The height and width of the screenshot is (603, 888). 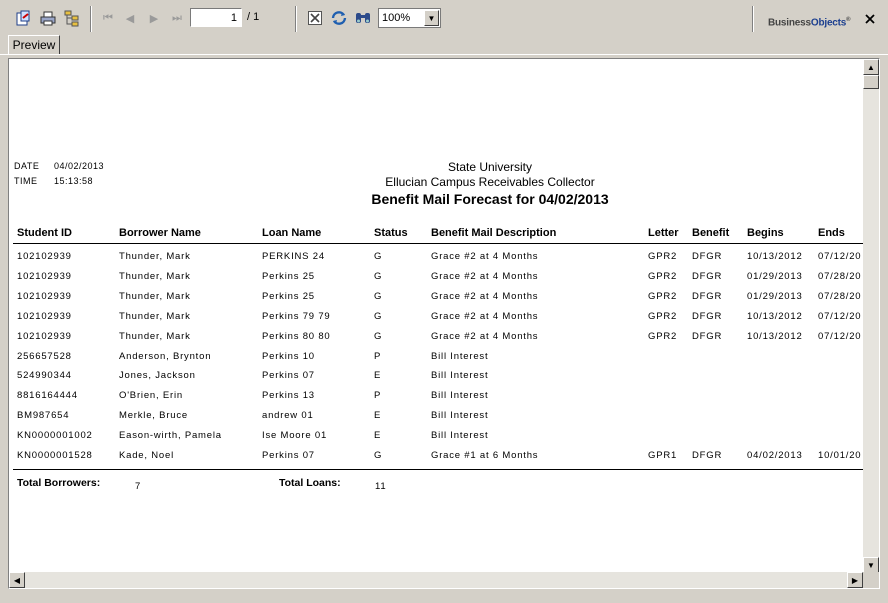 I want to click on col-student-id-cell: KN0000001002, so click(x=55, y=436).